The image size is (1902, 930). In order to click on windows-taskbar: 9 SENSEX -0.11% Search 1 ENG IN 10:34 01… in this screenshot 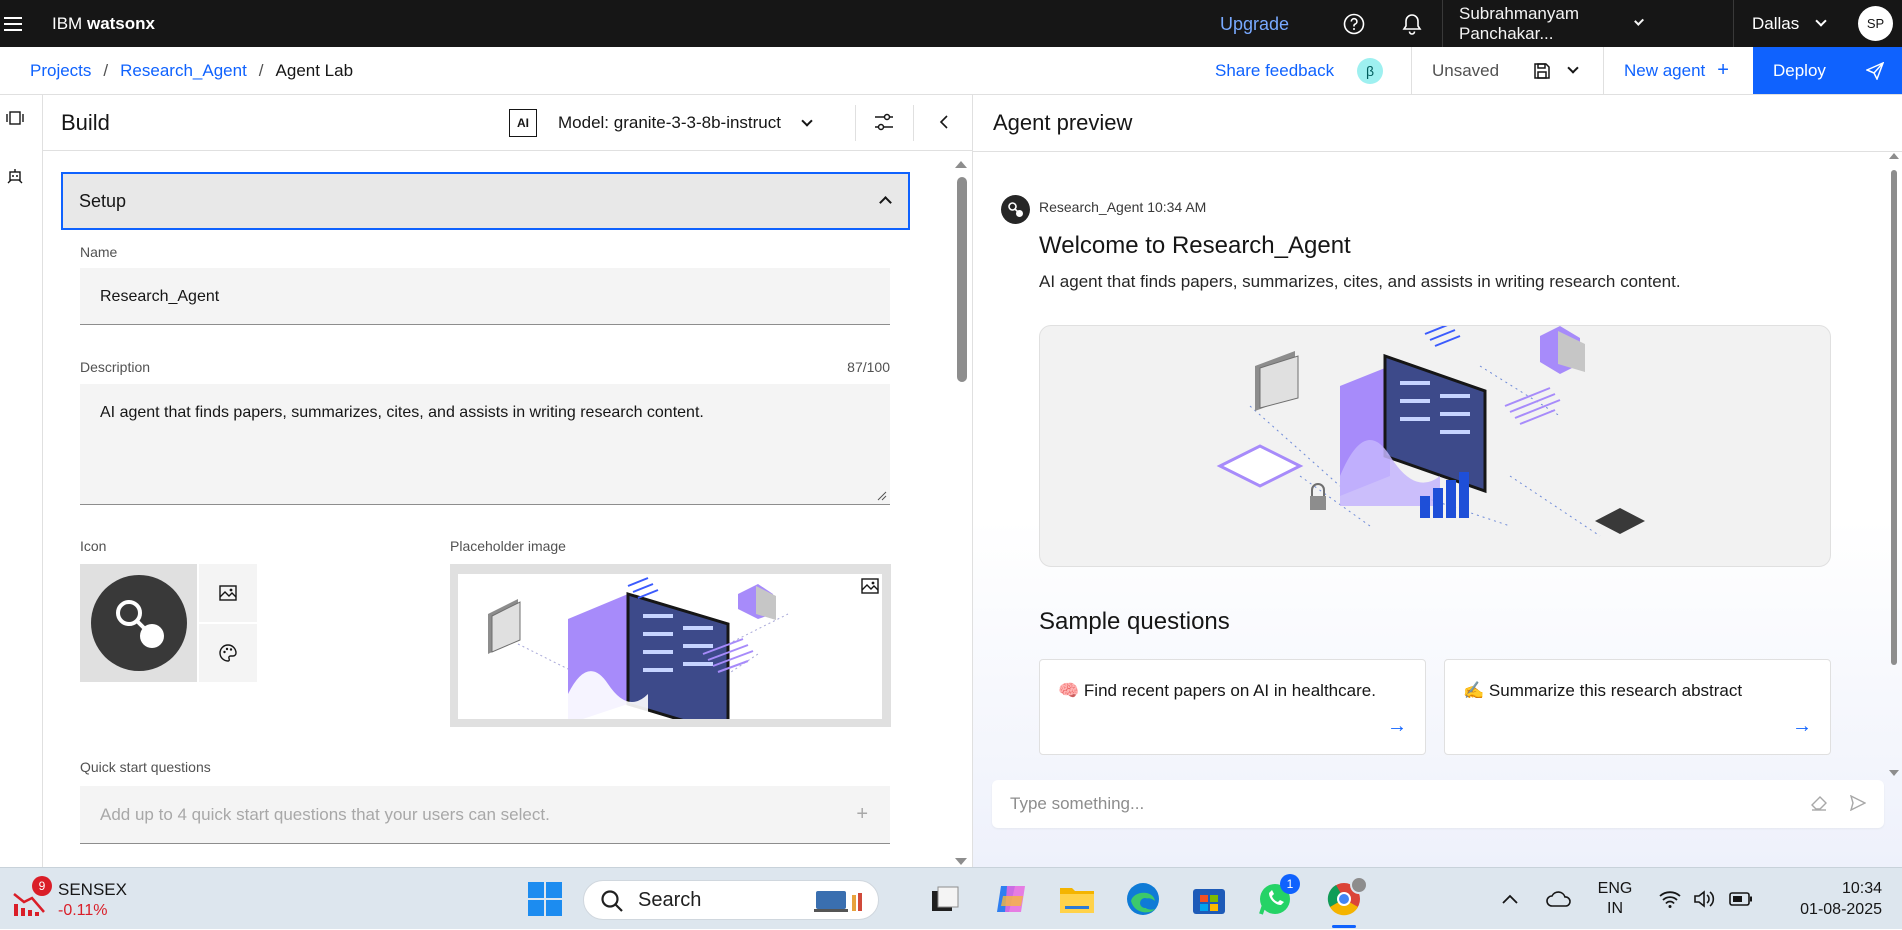, I will do `click(951, 898)`.